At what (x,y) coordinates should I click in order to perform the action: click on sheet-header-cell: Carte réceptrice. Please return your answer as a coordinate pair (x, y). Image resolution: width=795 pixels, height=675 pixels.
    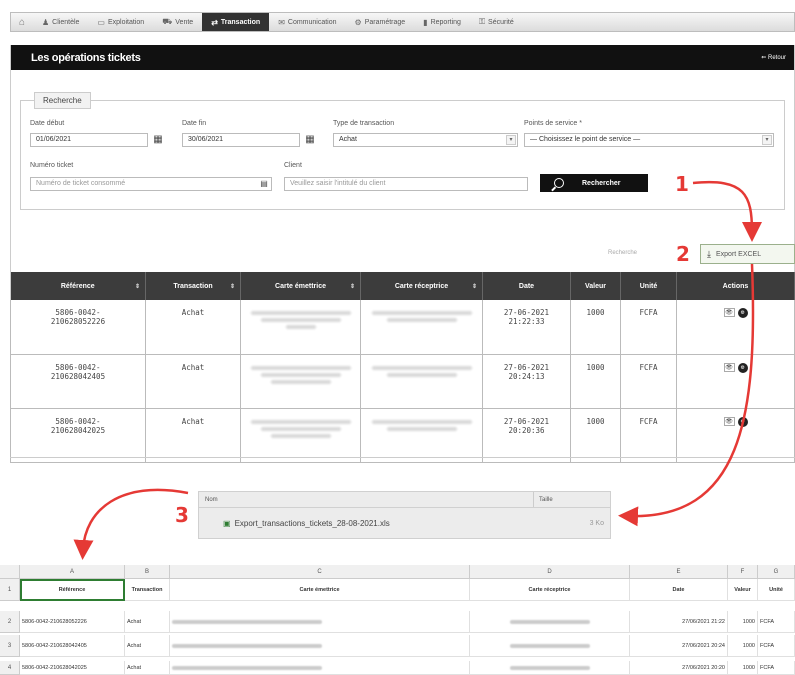
    Looking at the image, I should click on (550, 590).